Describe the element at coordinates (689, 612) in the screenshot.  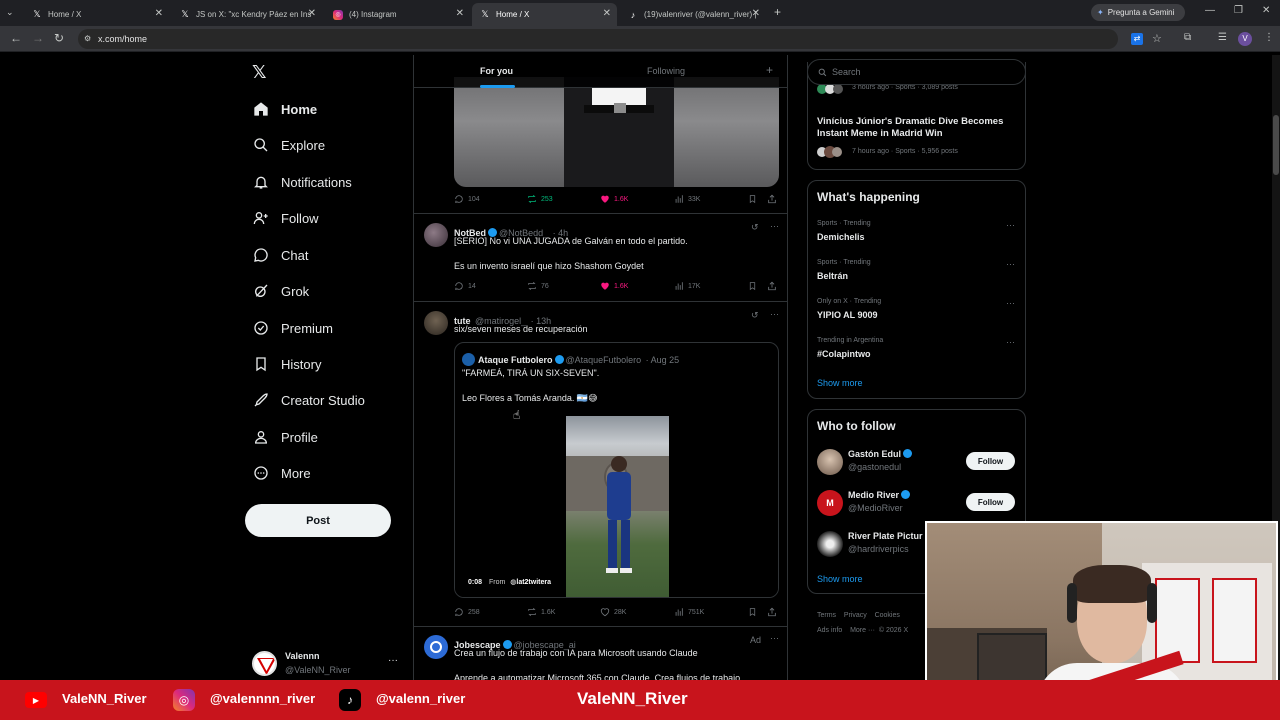
I see `views-button: 751K` at that location.